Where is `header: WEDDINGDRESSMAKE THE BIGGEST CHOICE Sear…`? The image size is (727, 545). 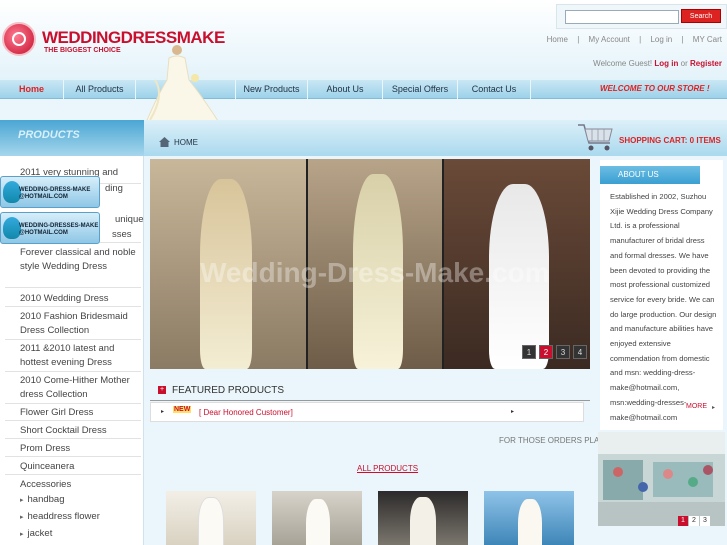
header: WEDDINGDRESSMAKE THE BIGGEST CHOICE Sear… is located at coordinates (363, 40).